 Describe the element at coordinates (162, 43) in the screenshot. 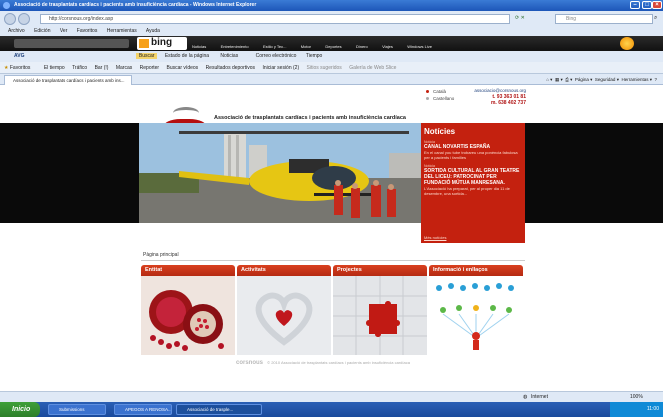

I see `bing-logo: bing` at that location.